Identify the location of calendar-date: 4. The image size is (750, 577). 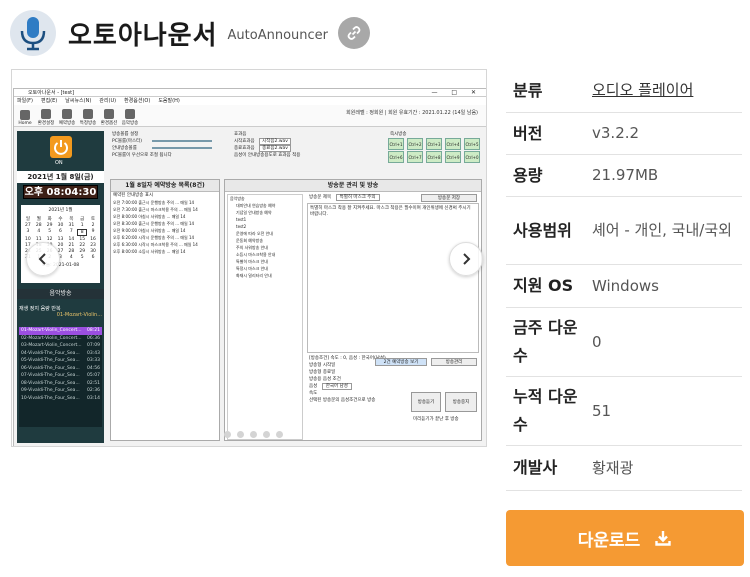
(71, 257).